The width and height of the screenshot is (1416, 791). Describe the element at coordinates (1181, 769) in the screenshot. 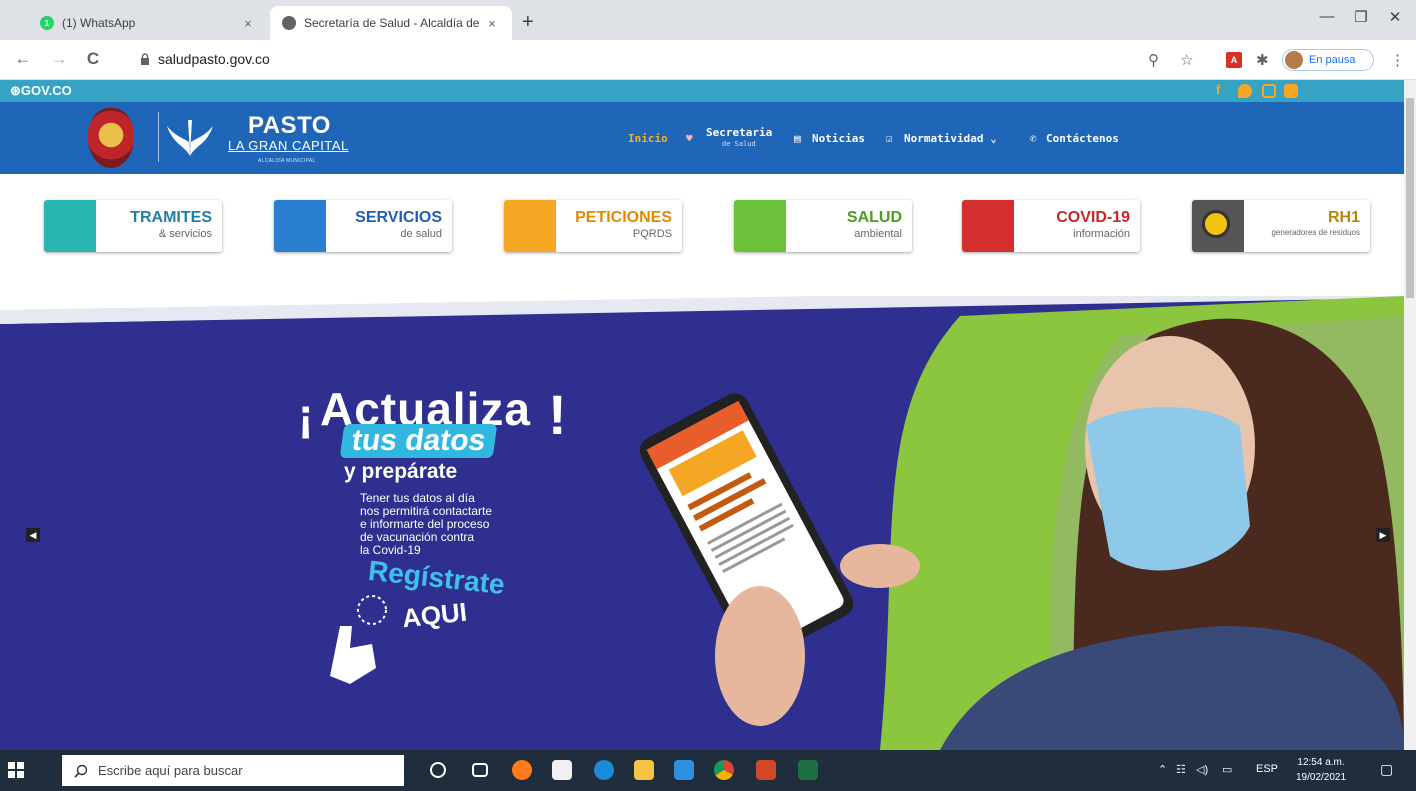

I see `network-icon: ☷` at that location.